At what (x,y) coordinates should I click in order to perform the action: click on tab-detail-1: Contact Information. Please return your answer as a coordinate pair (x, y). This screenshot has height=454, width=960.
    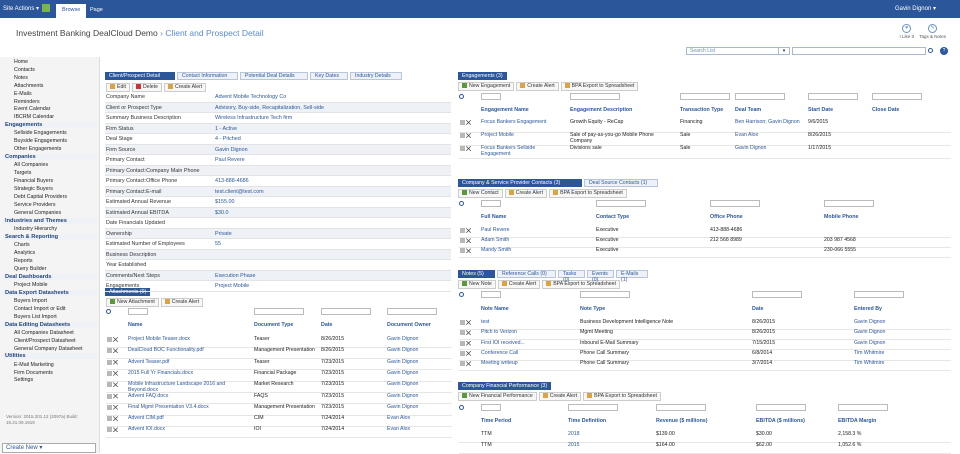
    Looking at the image, I should click on (207, 76).